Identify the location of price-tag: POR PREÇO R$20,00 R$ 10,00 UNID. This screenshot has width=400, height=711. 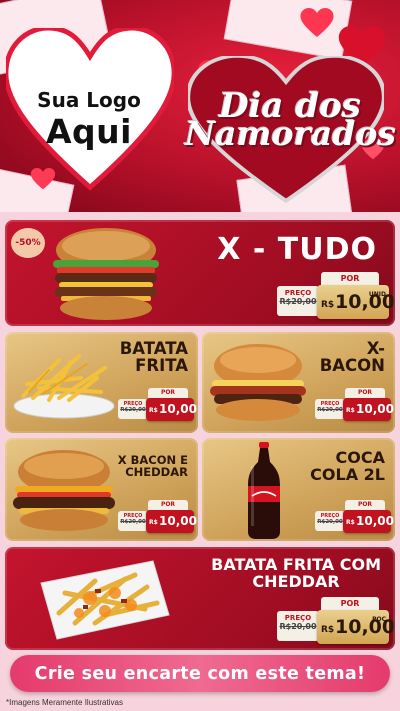
(336, 297).